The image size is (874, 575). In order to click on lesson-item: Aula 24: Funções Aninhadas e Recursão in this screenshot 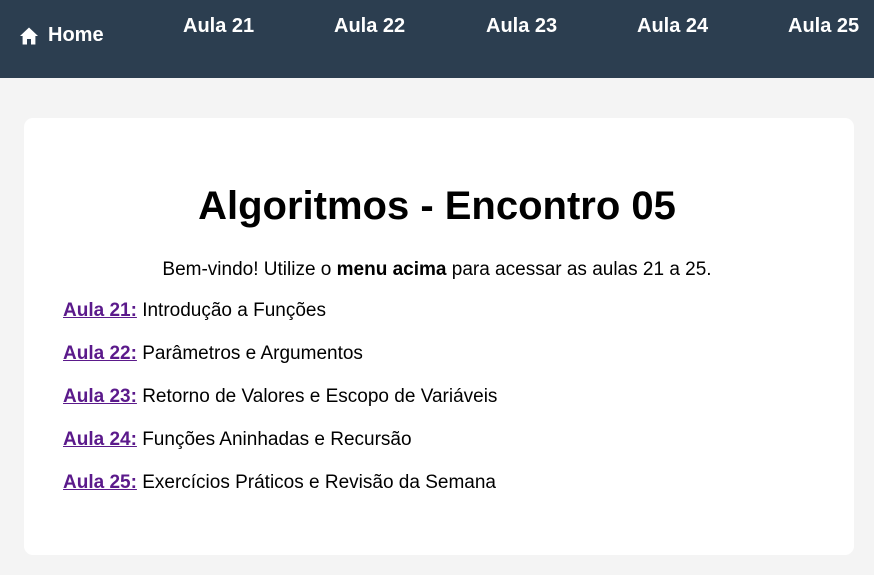, I will do `click(280, 449)`.